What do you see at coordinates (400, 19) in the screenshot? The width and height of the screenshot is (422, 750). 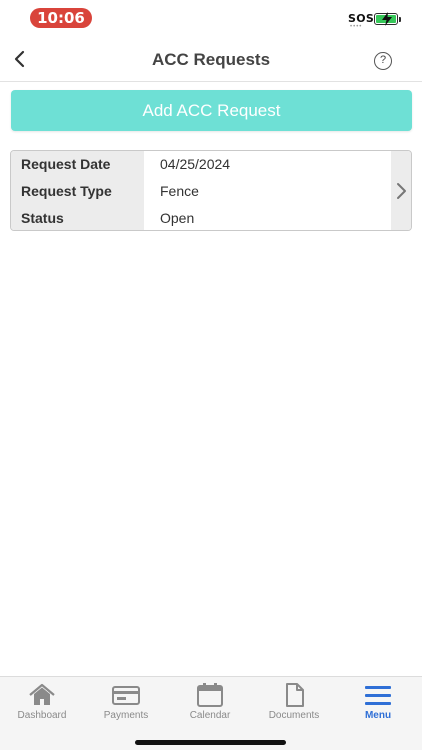 I see `battery-cap` at bounding box center [400, 19].